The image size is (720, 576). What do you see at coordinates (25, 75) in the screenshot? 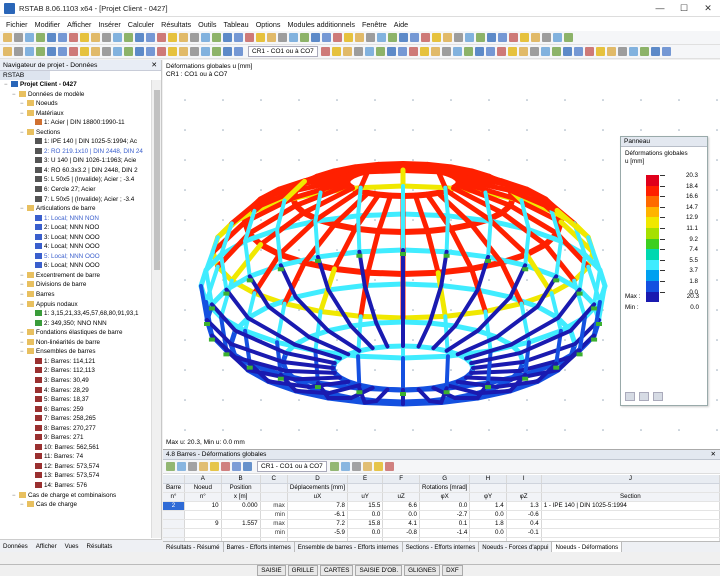
I see `navigator-root-tab: RSTAB` at bounding box center [25, 75].